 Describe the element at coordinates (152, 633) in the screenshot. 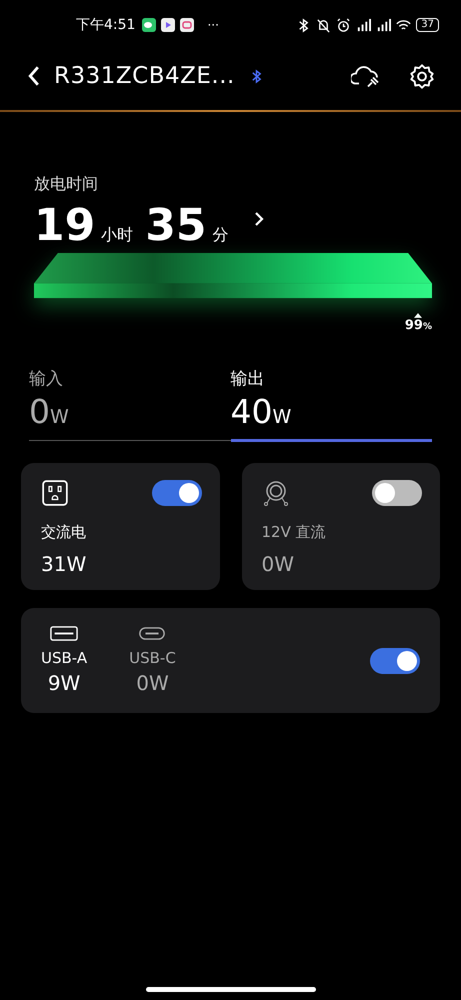

I see `usb-c-port-icon` at that location.